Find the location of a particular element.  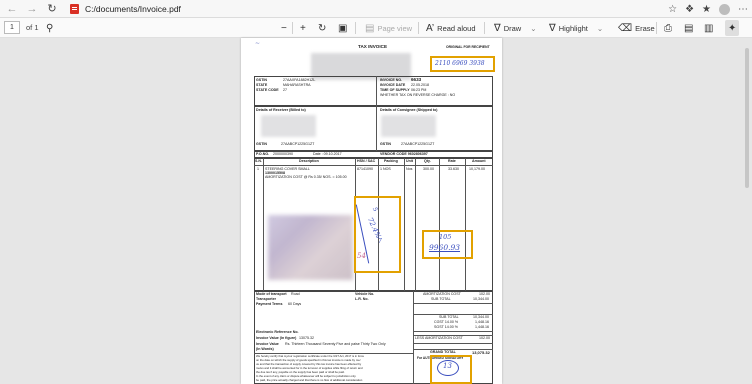

url-text: C:/documents/Invoice.pdf is located at coordinates (133, 9).